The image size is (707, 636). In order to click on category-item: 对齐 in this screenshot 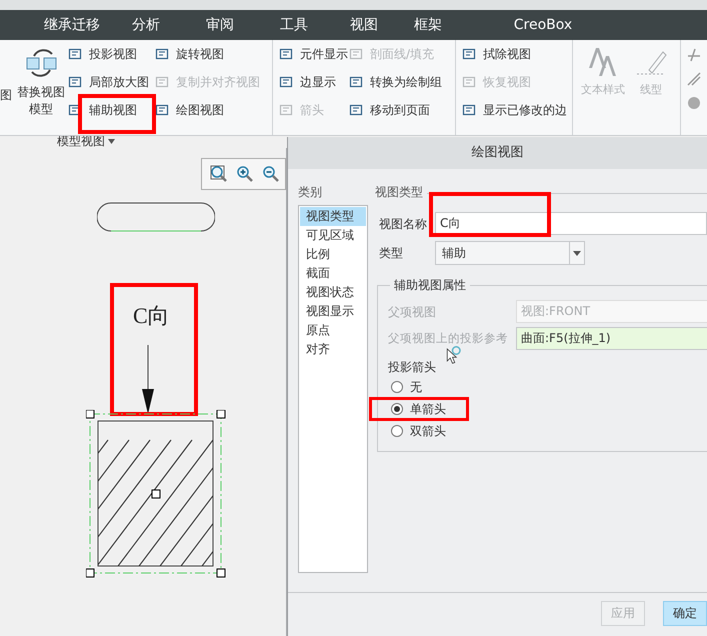, I will do `click(333, 349)`.